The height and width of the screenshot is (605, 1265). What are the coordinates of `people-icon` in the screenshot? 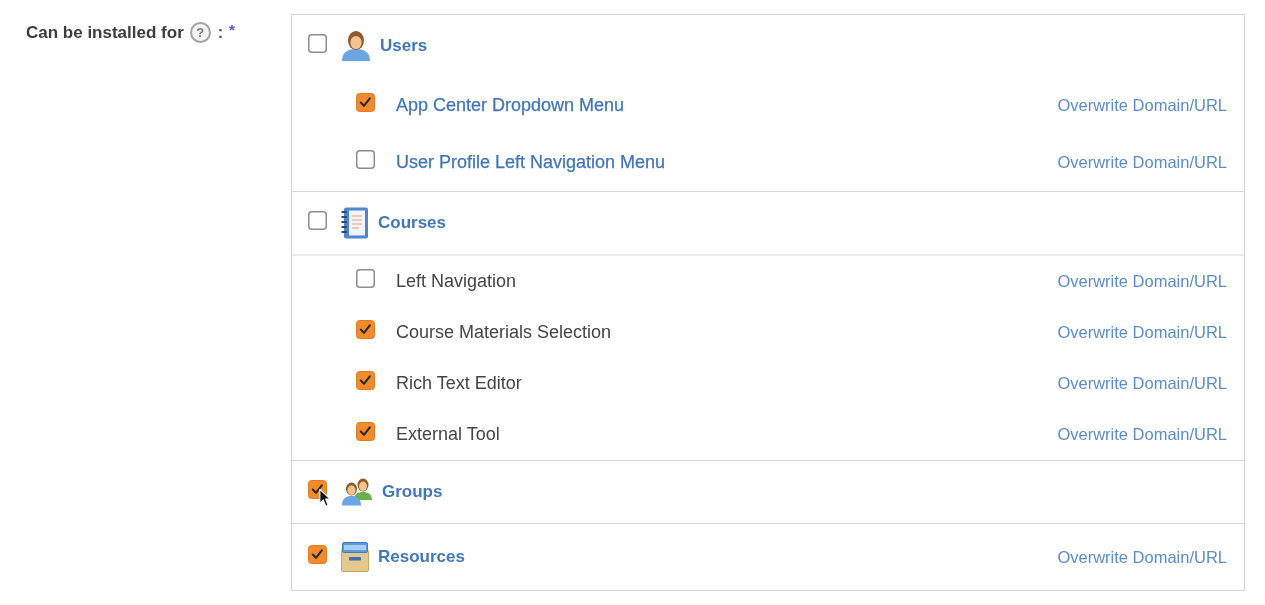 It's located at (357, 492).